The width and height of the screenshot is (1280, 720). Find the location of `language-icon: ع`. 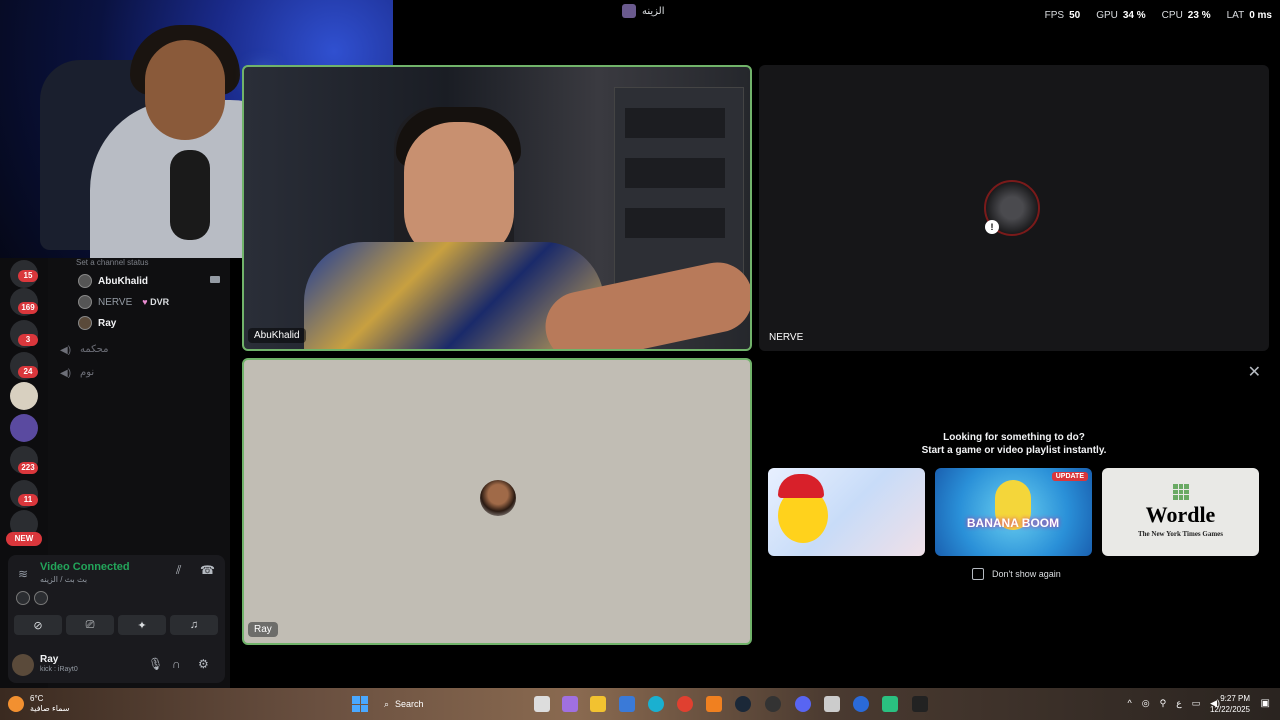

language-icon: ع is located at coordinates (1178, 703).